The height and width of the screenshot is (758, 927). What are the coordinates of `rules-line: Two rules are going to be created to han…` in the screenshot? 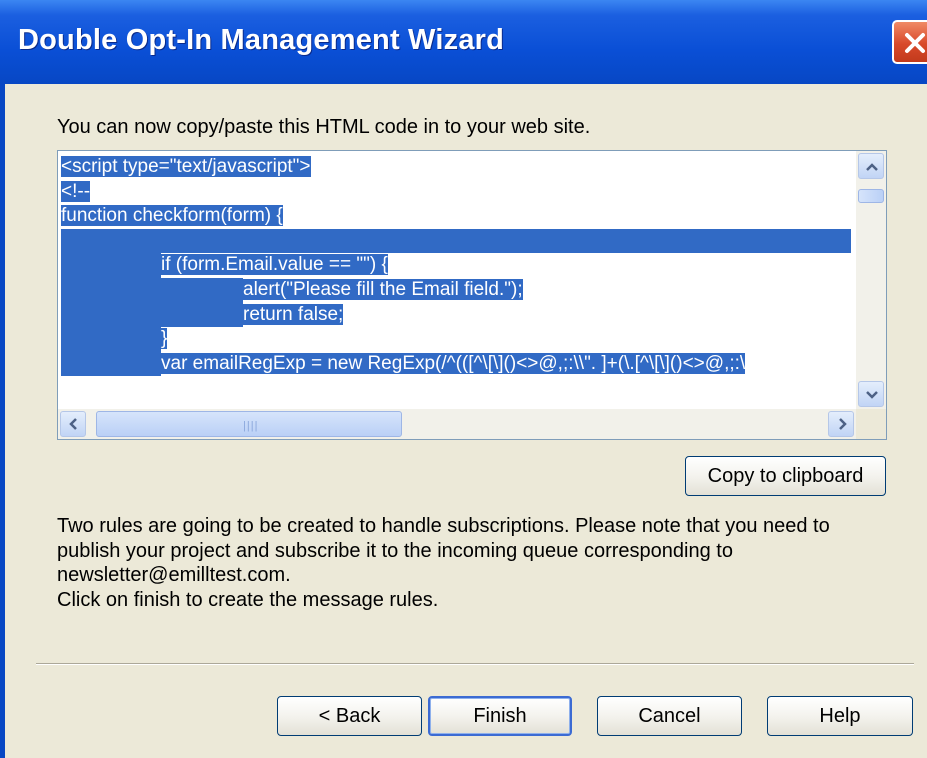 It's located at (443, 526).